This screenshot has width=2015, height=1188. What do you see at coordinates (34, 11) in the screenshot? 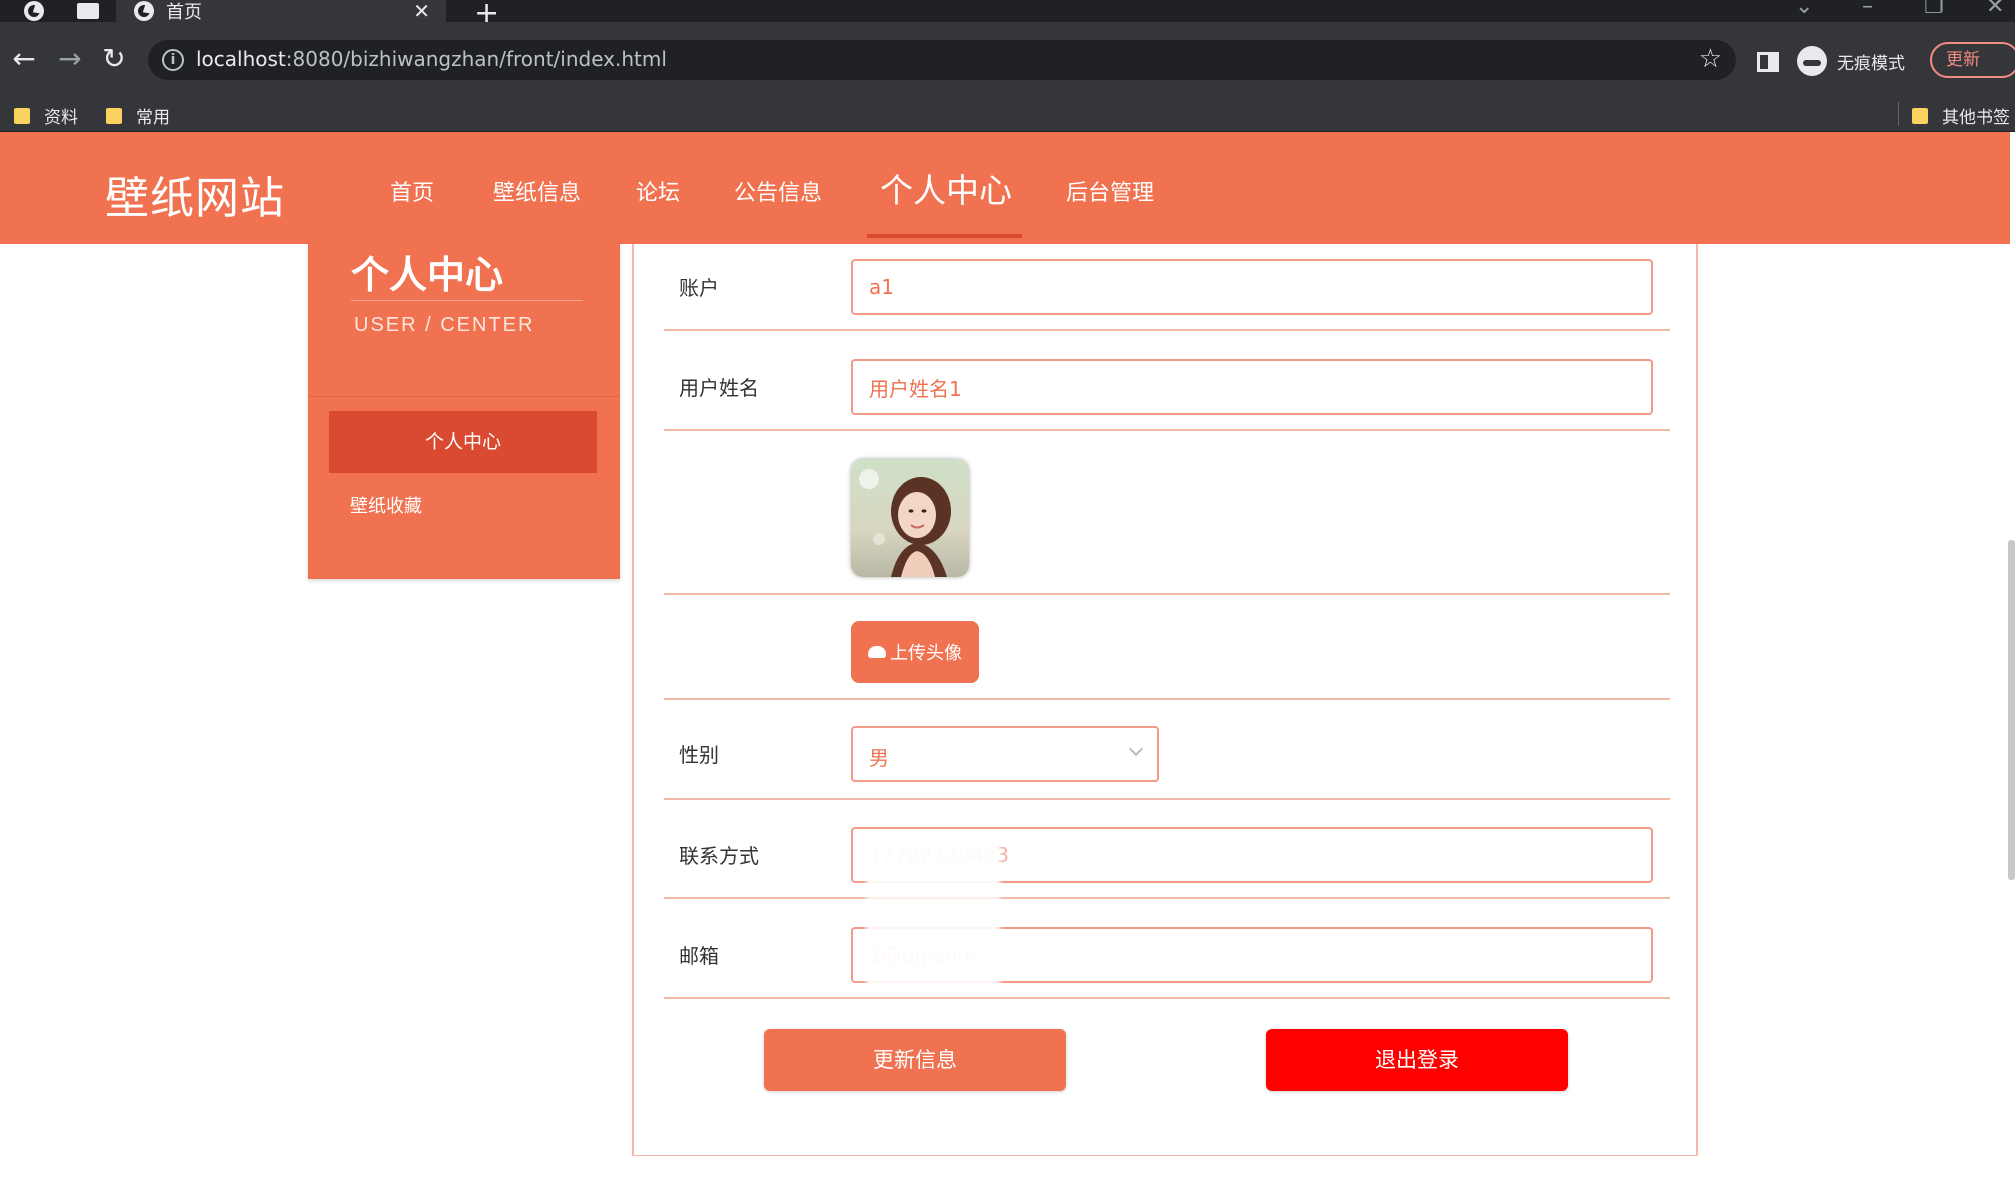
I see `globe-icon` at bounding box center [34, 11].